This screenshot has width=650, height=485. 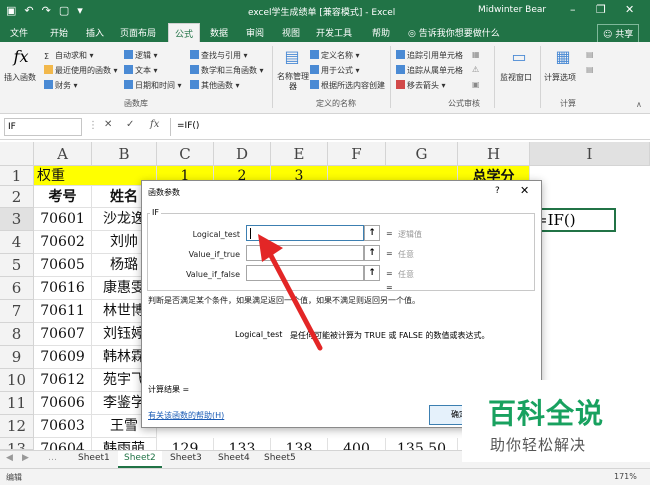 What do you see at coordinates (154, 124) in the screenshot?
I see `fx-icon: fx` at bounding box center [154, 124].